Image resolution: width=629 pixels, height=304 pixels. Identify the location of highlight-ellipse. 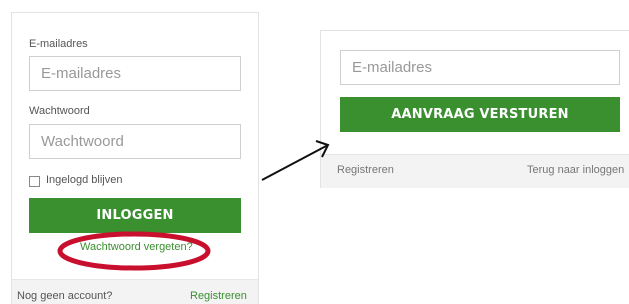
(134, 251).